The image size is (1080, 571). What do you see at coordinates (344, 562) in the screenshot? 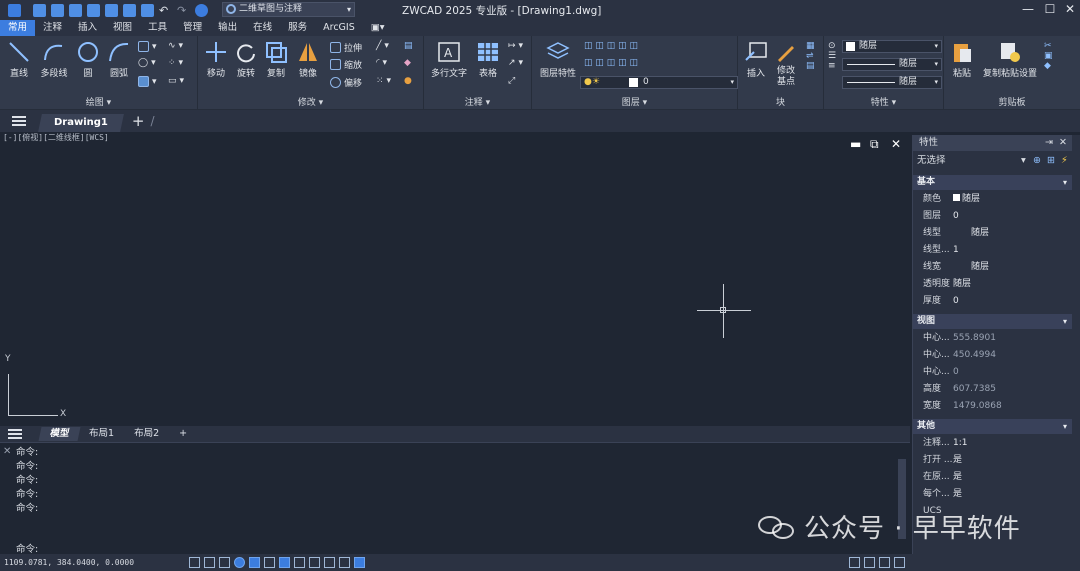
I see `selection-cycling-icon` at bounding box center [344, 562].